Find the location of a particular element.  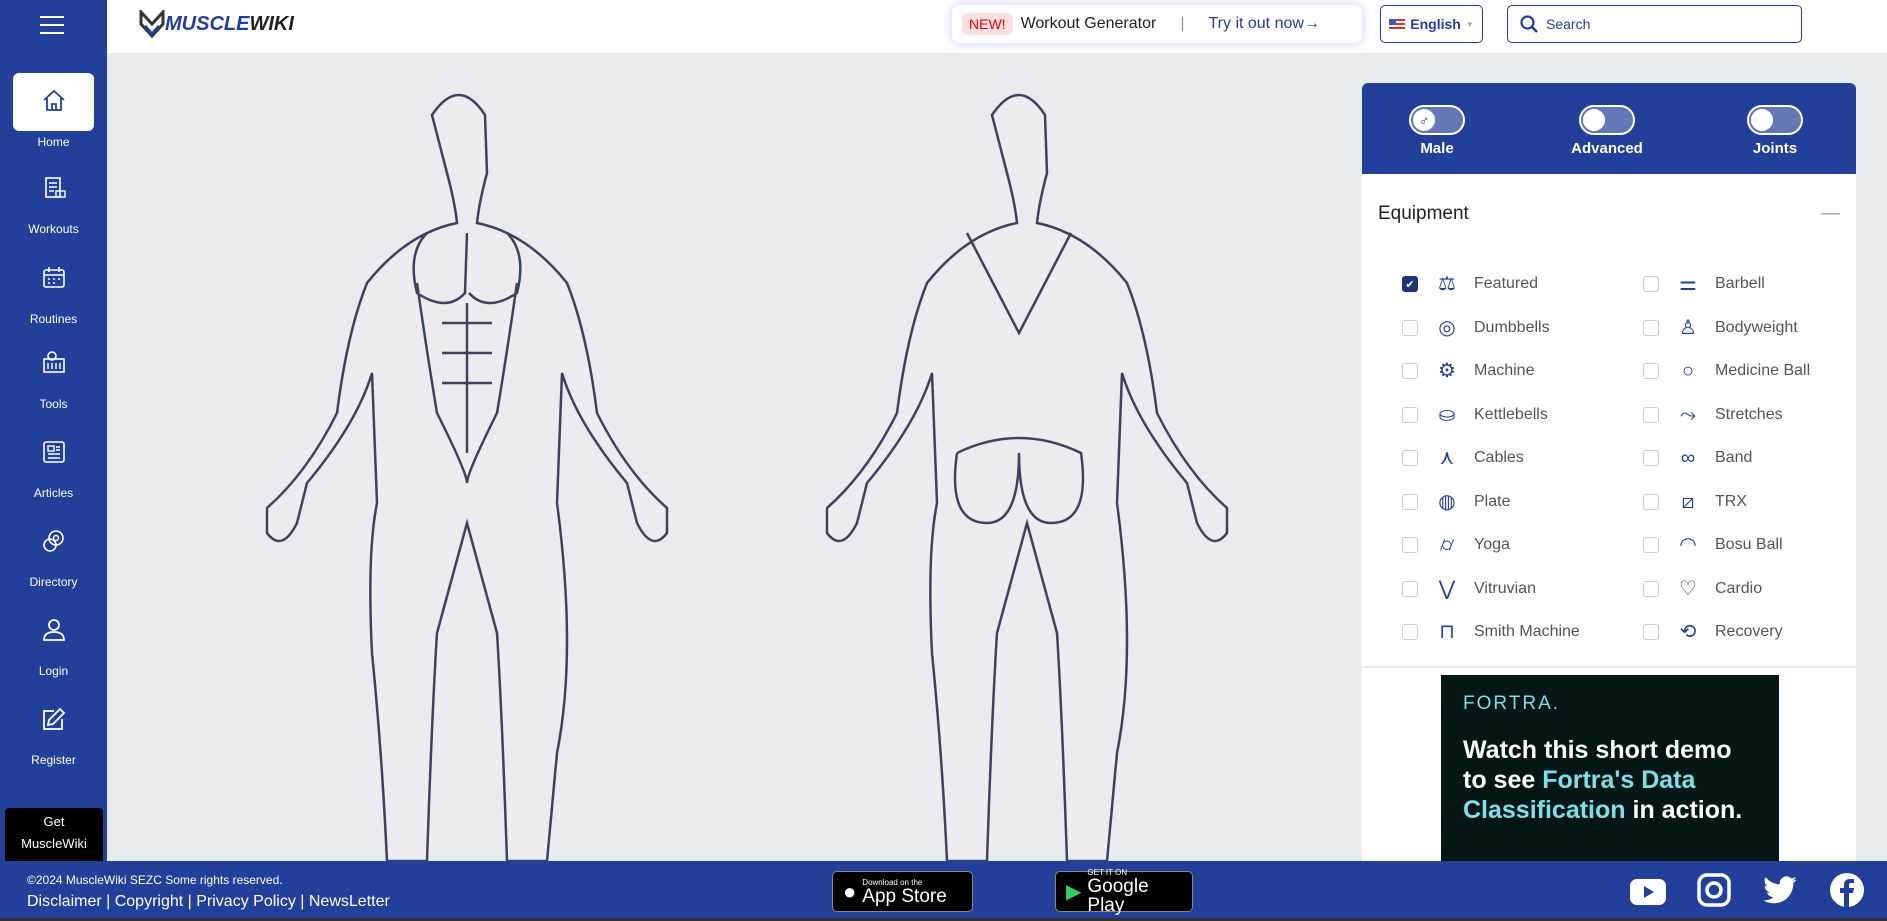

app-store-big: App Store is located at coordinates (904, 896).